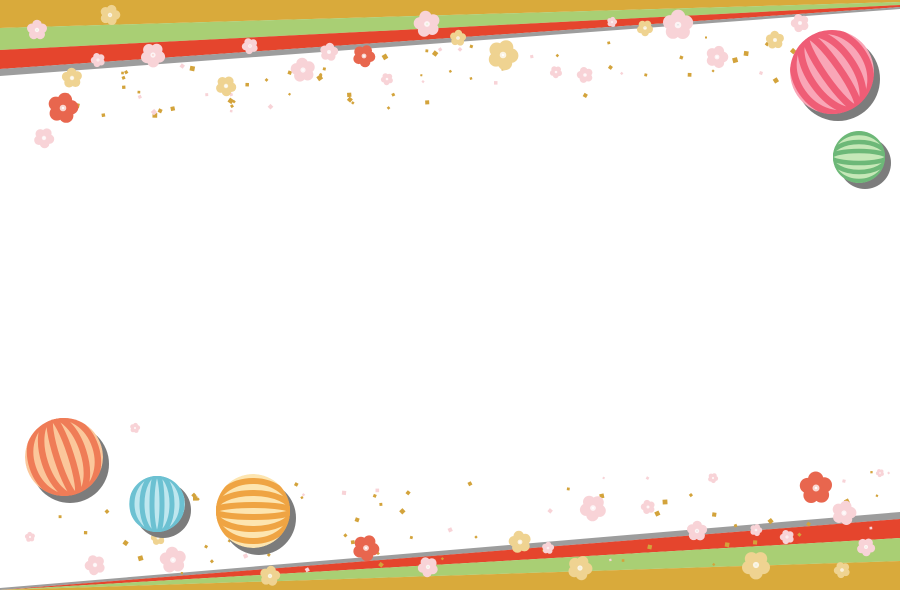 Image resolution: width=900 pixels, height=590 pixels. I want to click on green-temari-ball, so click(862, 160).